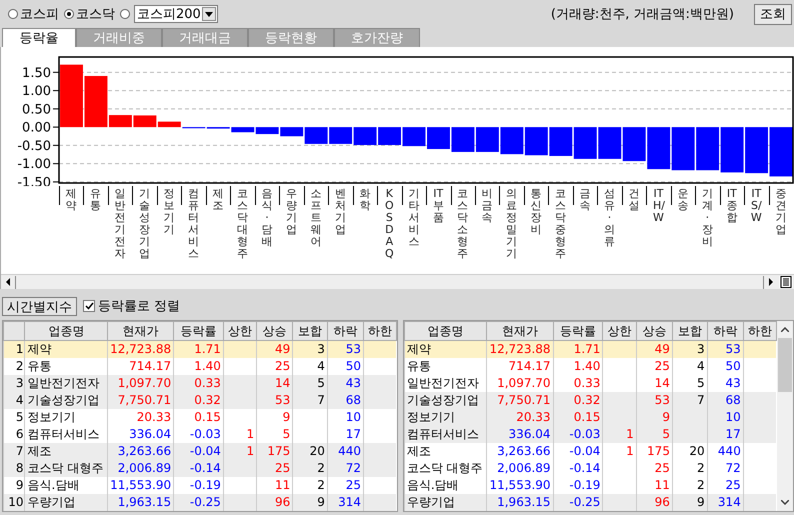 The width and height of the screenshot is (794, 515). Describe the element at coordinates (34, 164) in the screenshot. I see `y-tick-label: -1.00` at that location.